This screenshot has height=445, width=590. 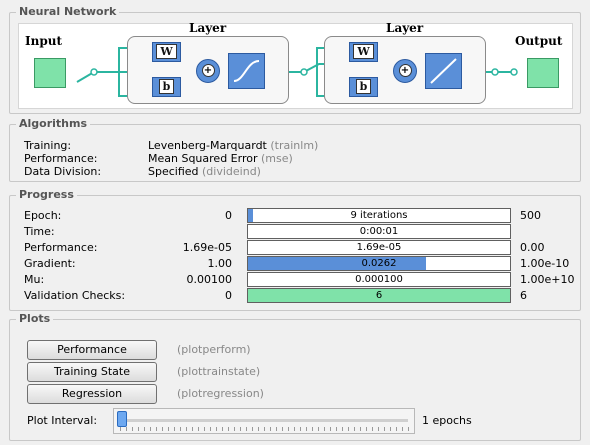 What do you see at coordinates (75, 295) in the screenshot?
I see `progress-label: Validation Checks:` at bounding box center [75, 295].